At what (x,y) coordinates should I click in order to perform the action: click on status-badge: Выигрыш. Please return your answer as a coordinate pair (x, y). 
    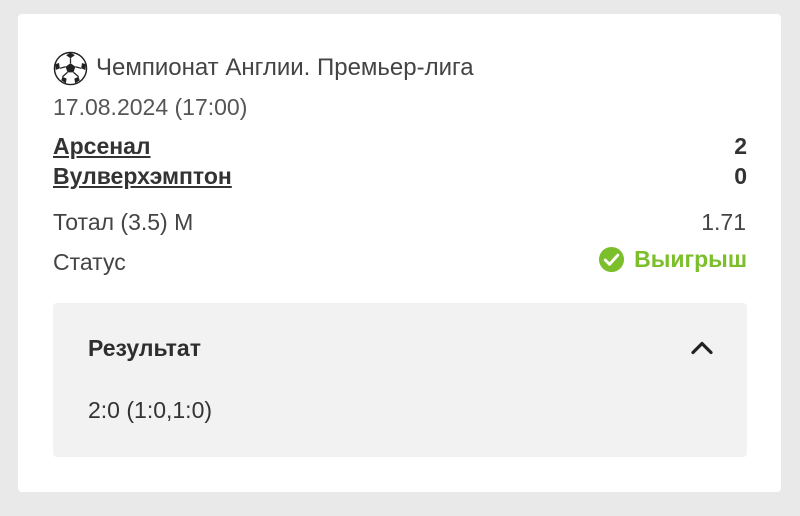
    Looking at the image, I should click on (672, 259).